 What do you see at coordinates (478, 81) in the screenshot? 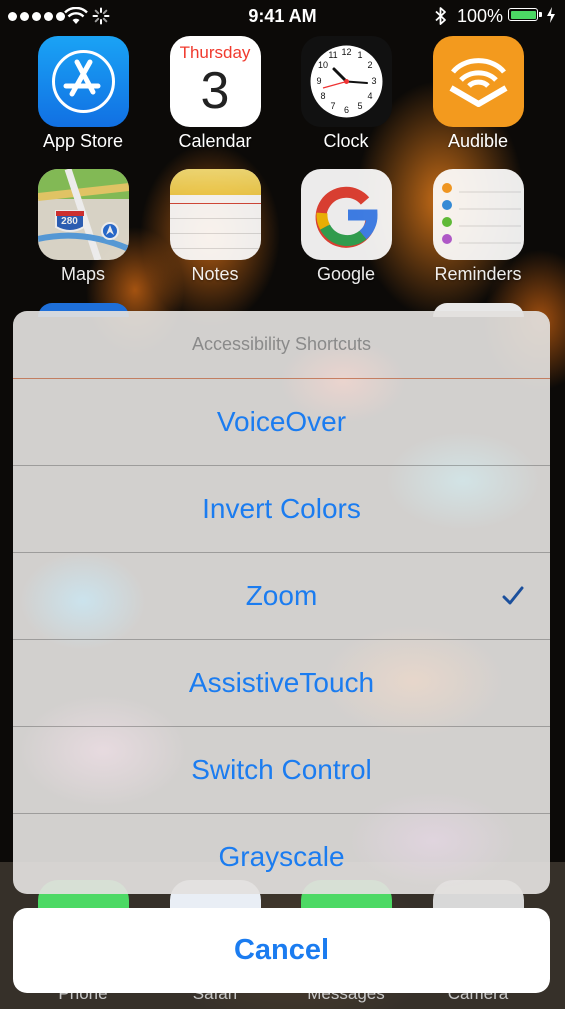
I see `audible-icon` at bounding box center [478, 81].